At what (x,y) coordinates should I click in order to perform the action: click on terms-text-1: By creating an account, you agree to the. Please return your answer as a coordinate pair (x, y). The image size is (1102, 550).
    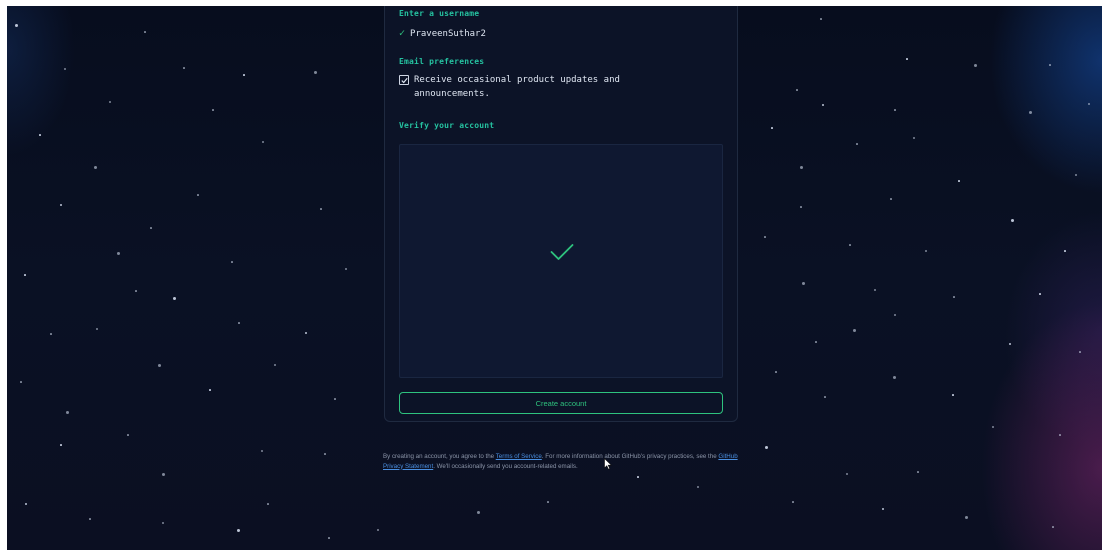
    Looking at the image, I should click on (439, 456).